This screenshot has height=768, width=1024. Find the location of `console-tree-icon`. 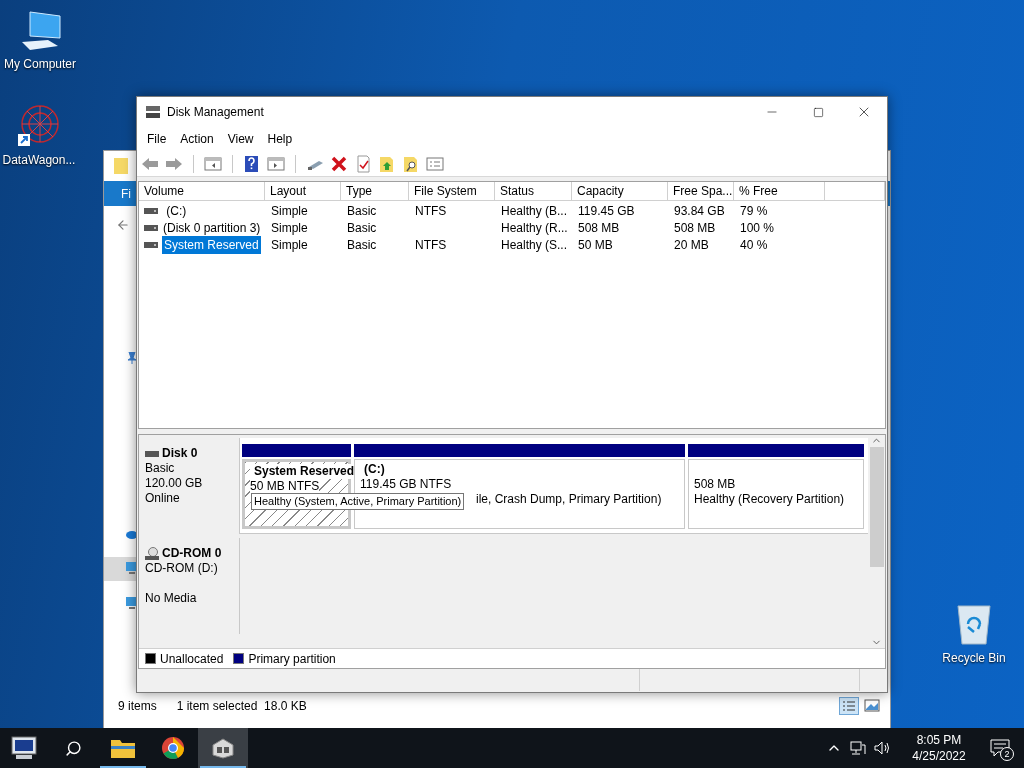

console-tree-icon is located at coordinates (213, 163).